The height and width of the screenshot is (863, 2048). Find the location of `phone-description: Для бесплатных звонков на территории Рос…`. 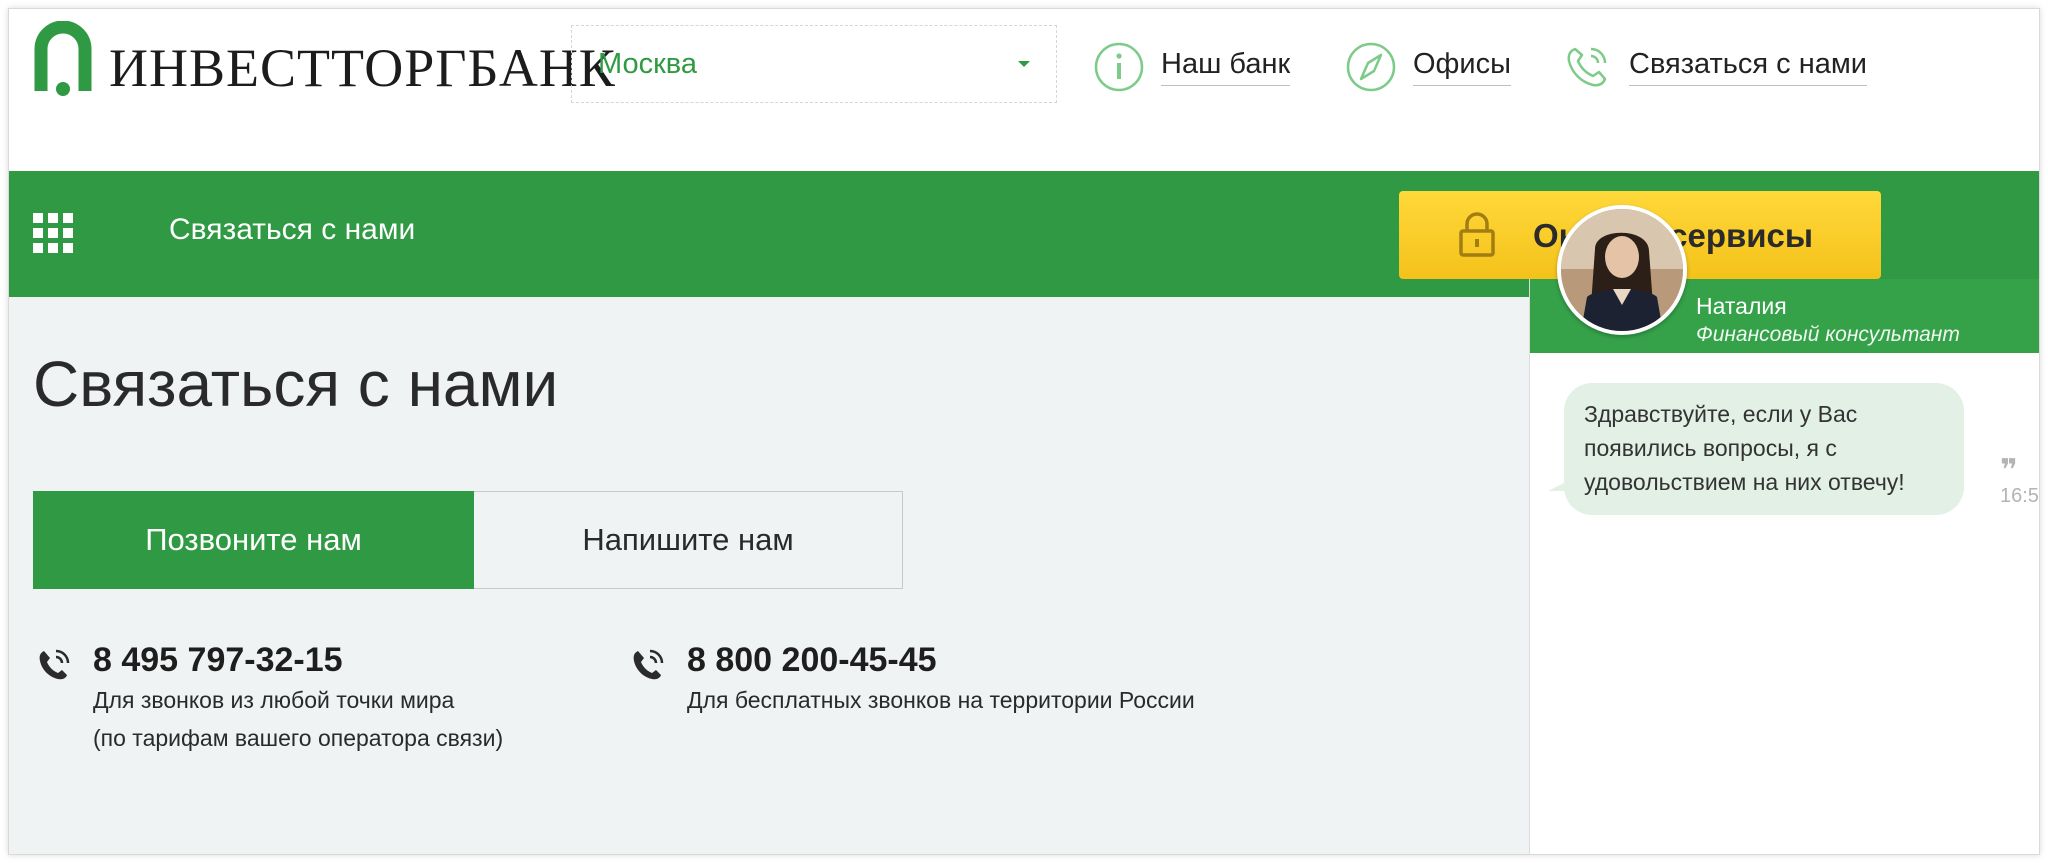

phone-description: Для бесплатных звонков на территории Рос… is located at coordinates (941, 700).